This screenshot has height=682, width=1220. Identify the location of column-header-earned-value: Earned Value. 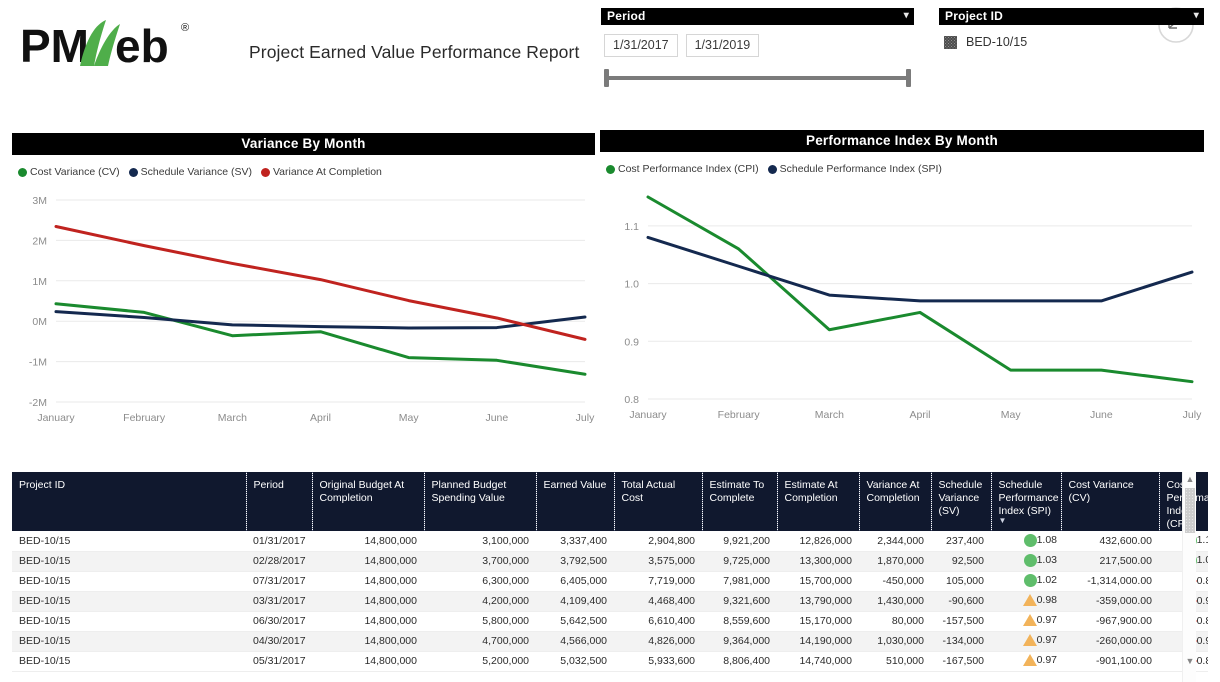
(575, 501).